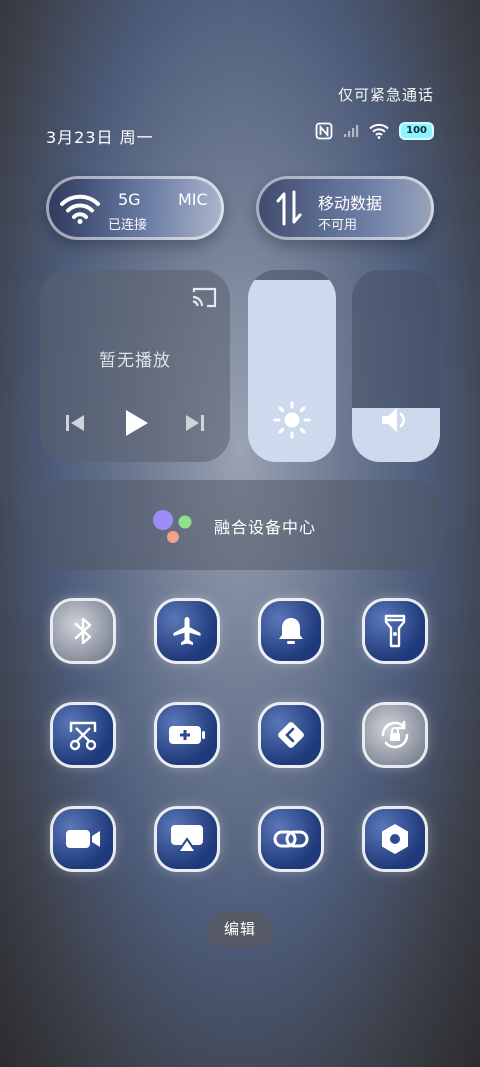 This screenshot has height=1067, width=480. Describe the element at coordinates (385, 95) in the screenshot. I see `emergency-calls-only-text: 仅可紧急通话` at that location.